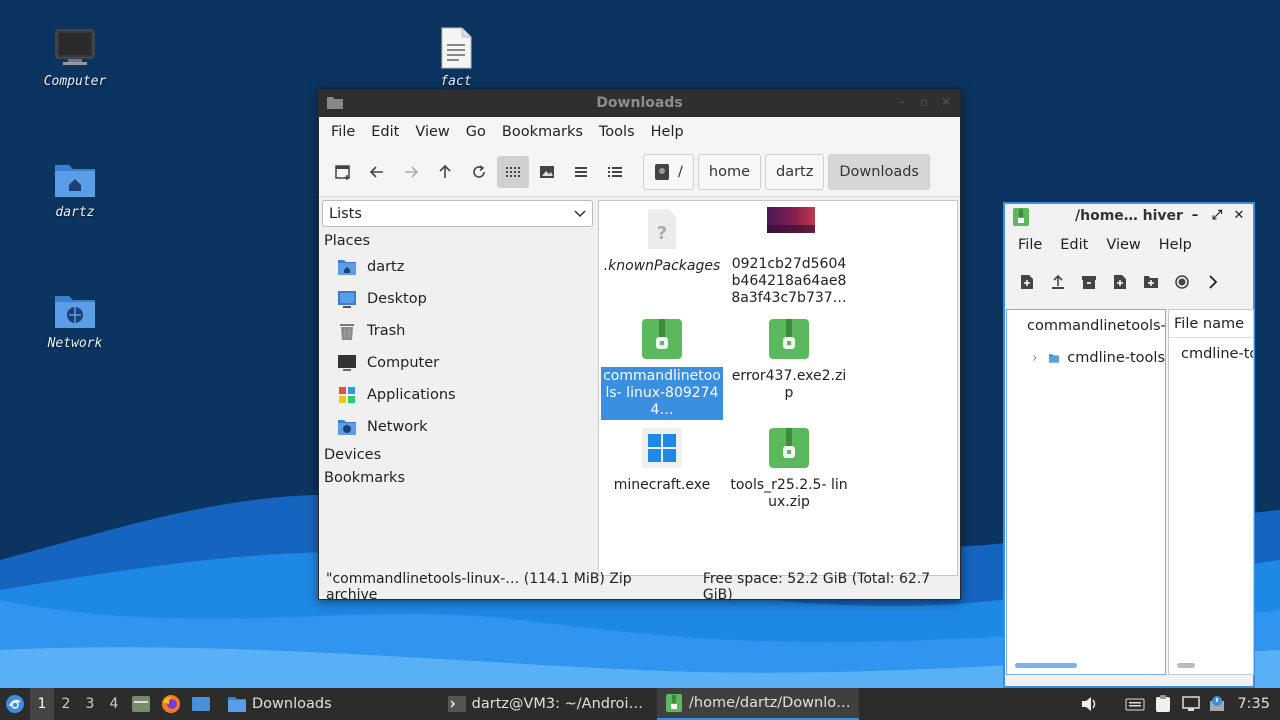 Image resolution: width=1280 pixels, height=720 pixels. I want to click on workspace-2: 2, so click(66, 704).